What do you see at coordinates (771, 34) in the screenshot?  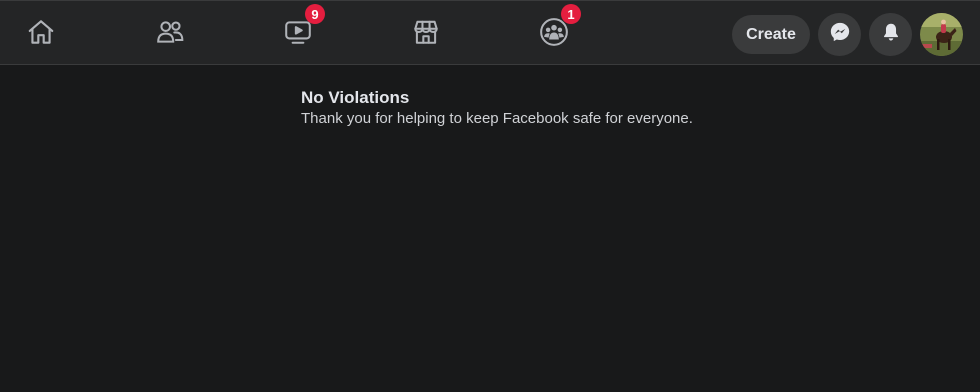 I see `create-button: Create` at bounding box center [771, 34].